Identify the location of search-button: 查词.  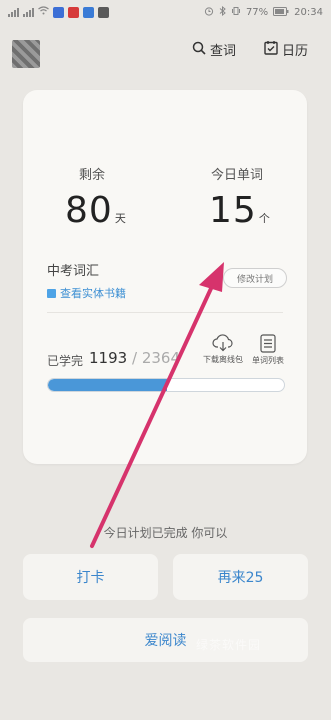
(214, 49).